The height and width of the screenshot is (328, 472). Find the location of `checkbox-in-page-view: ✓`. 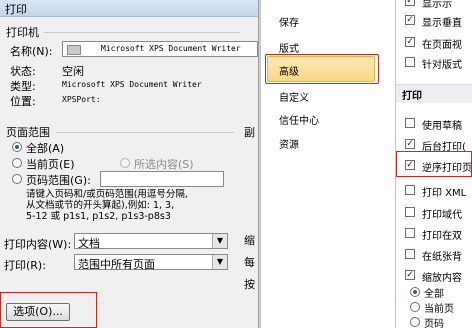

checkbox-in-page-view: ✓ is located at coordinates (410, 42).